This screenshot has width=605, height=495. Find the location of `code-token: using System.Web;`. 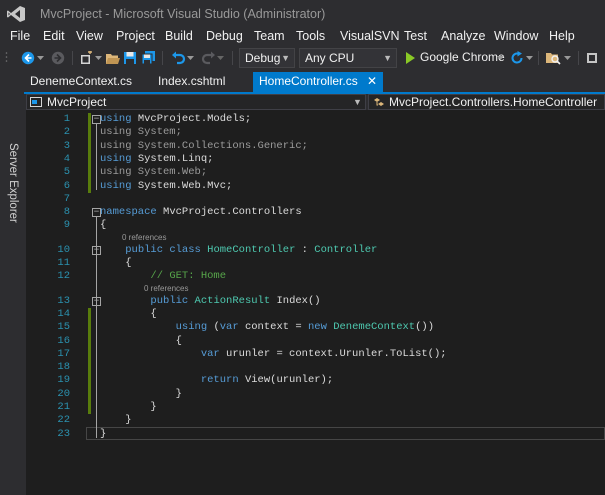

code-token: using System.Web; is located at coordinates (154, 172).